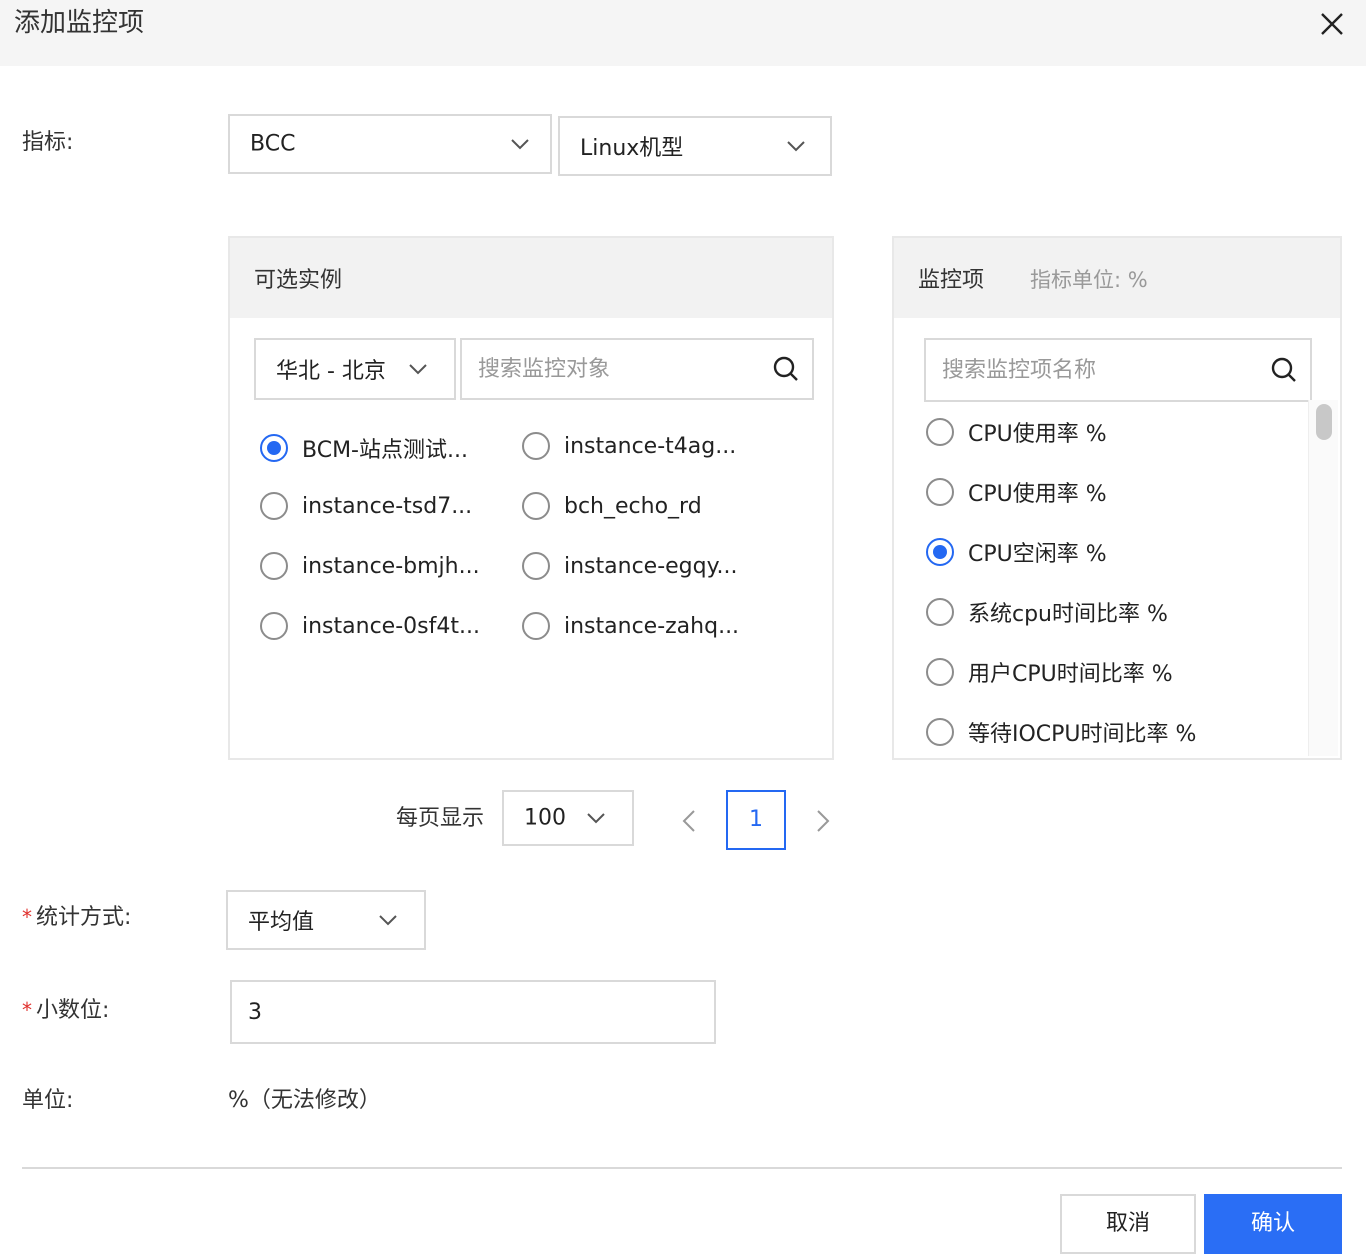 This screenshot has width=1366, height=1260. I want to click on footer-divider, so click(682, 1168).